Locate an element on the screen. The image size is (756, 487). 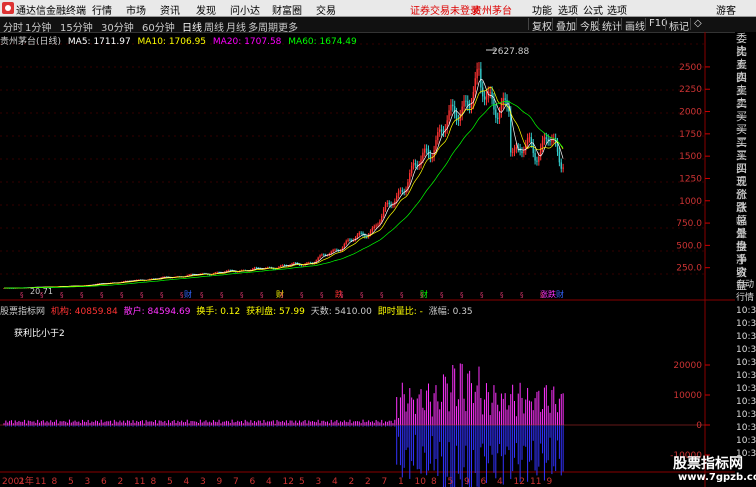
diamond-icon: ◇ is located at coordinates (697, 24).